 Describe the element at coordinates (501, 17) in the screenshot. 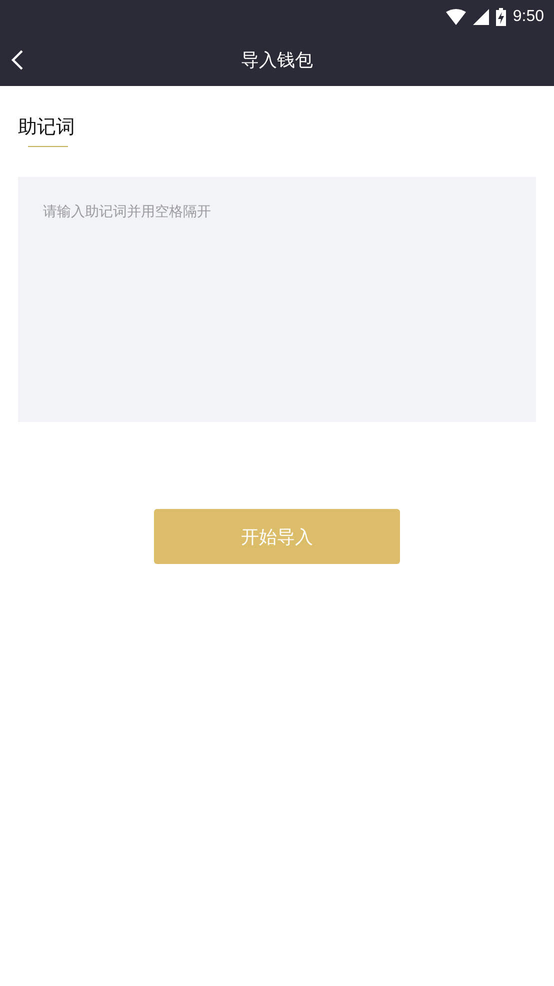

I see `battery-icon` at that location.